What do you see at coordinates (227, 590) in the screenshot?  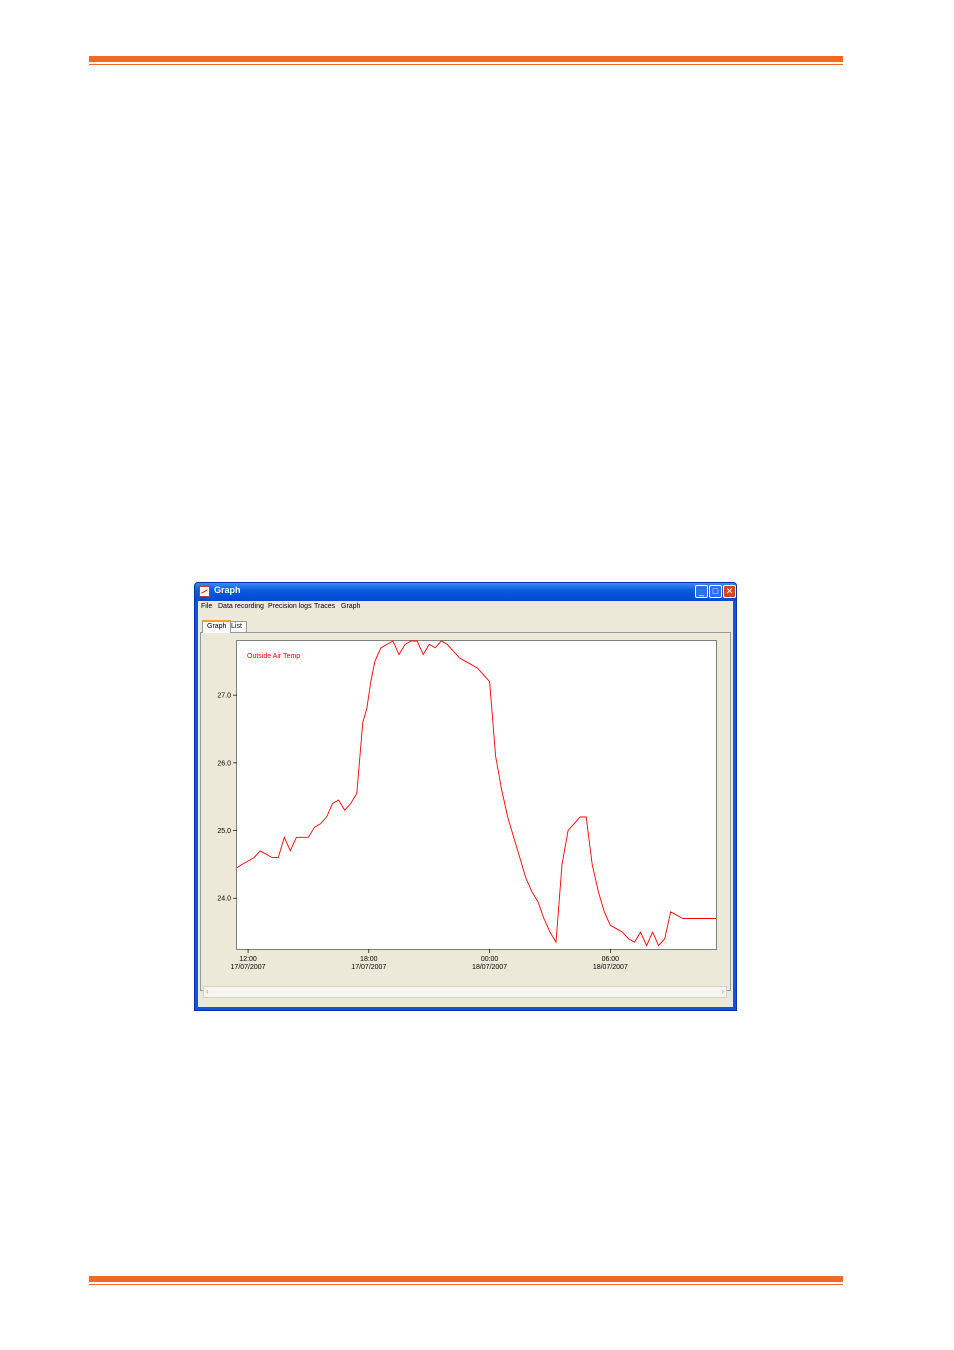 I see `window-title: Graph` at bounding box center [227, 590].